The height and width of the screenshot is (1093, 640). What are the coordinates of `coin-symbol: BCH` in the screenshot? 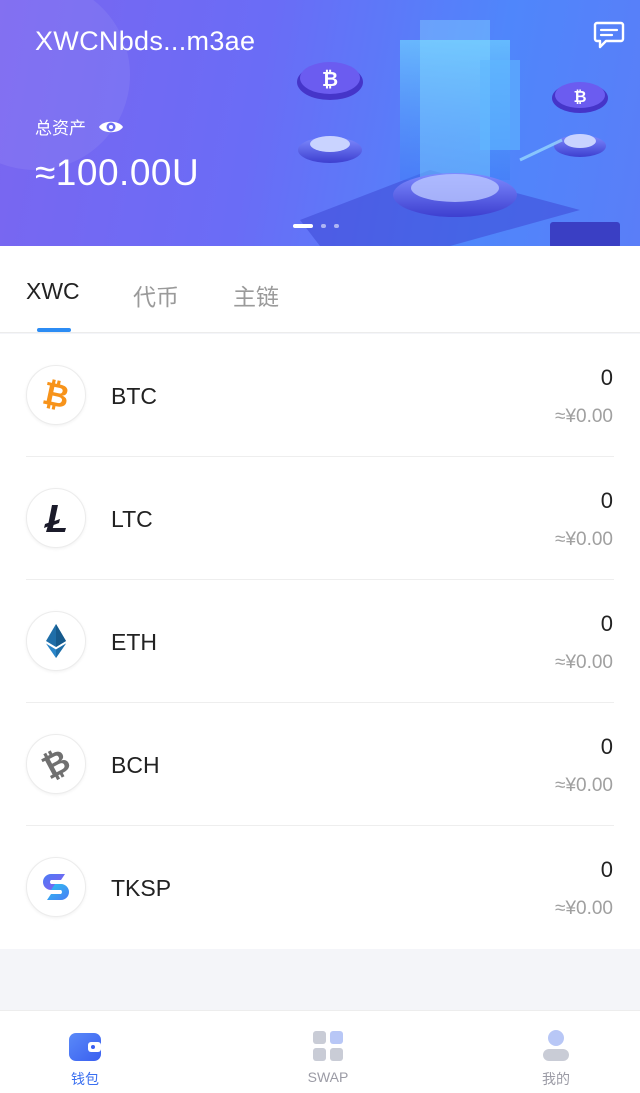 It's located at (135, 765).